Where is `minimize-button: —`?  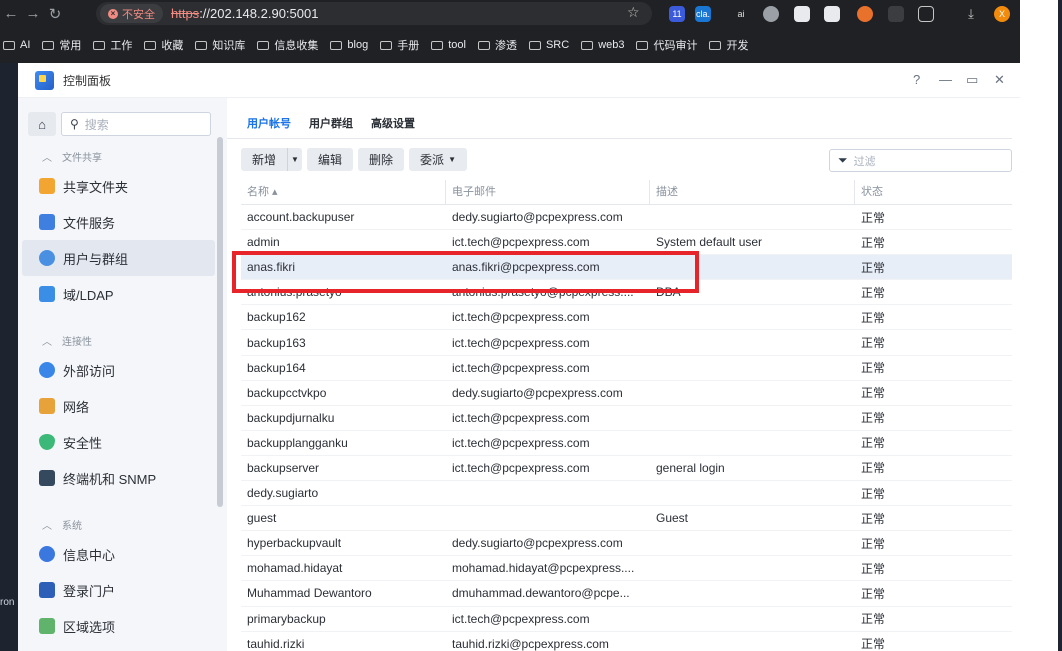
minimize-button: — is located at coordinates (945, 79).